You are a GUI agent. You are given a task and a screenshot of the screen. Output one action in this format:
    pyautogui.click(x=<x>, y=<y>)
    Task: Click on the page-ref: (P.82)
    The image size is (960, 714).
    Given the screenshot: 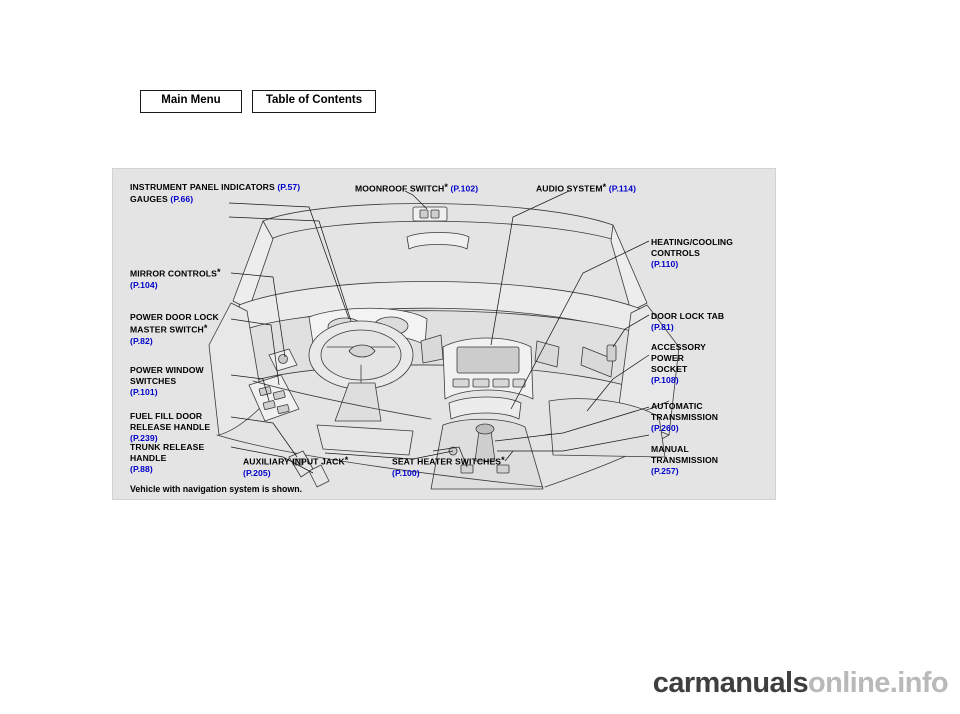 What is the action you would take?
    pyautogui.click(x=174, y=341)
    